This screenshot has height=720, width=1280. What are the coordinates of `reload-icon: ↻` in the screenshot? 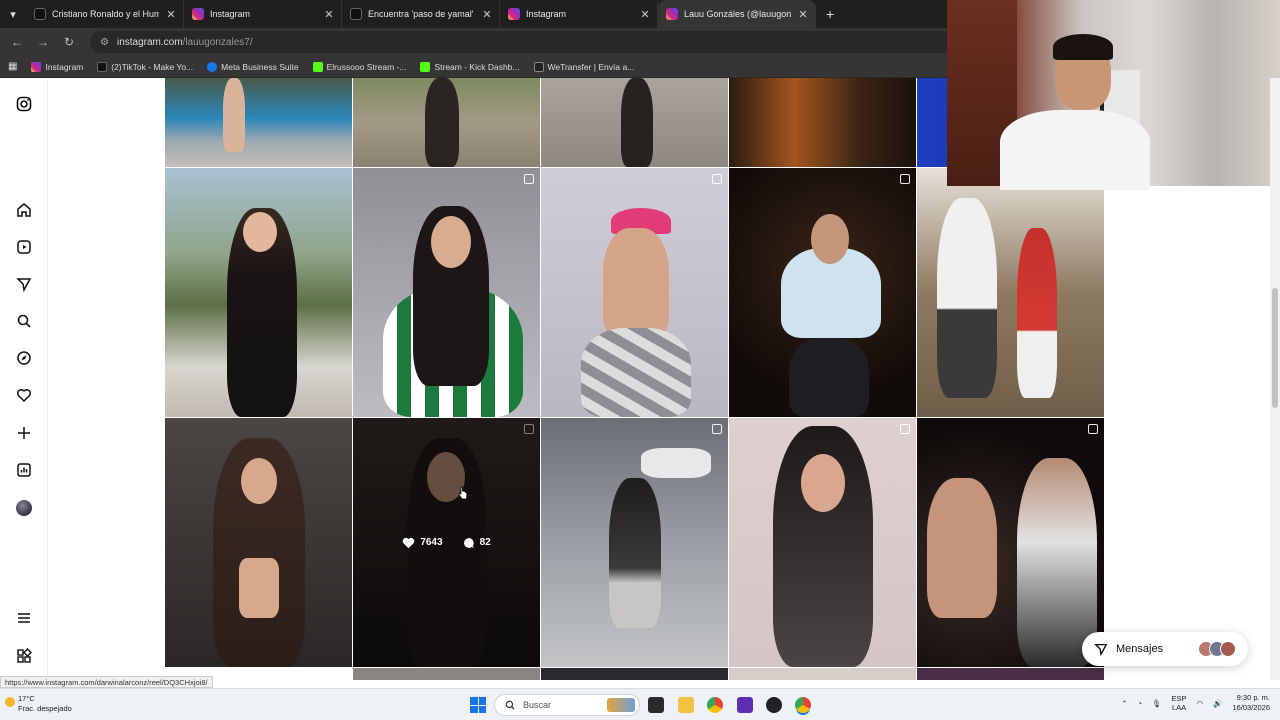 It's located at (69, 42).